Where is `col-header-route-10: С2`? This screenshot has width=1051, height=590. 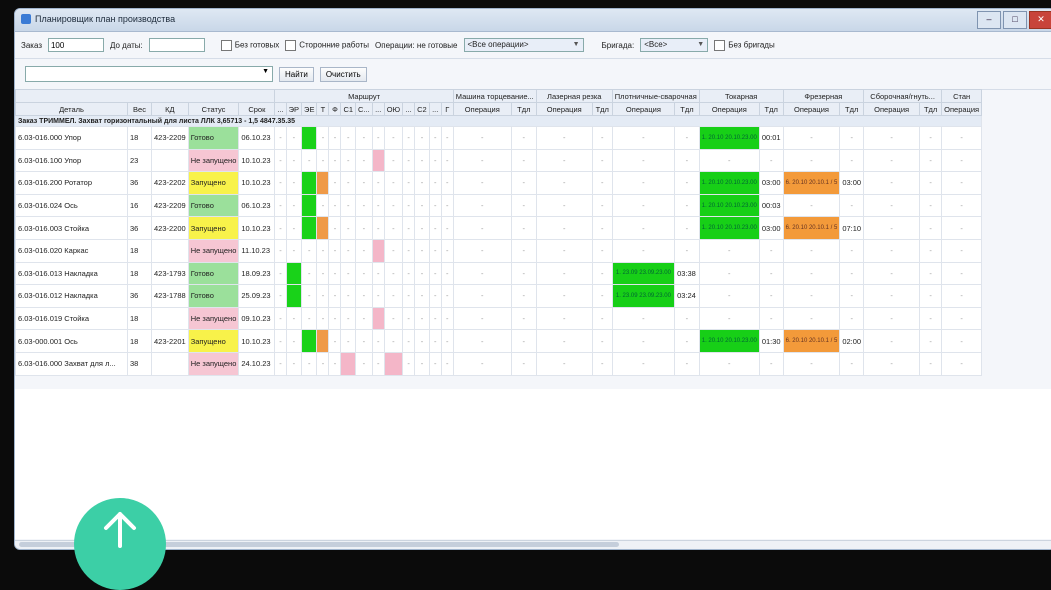 col-header-route-10: С2 is located at coordinates (422, 109).